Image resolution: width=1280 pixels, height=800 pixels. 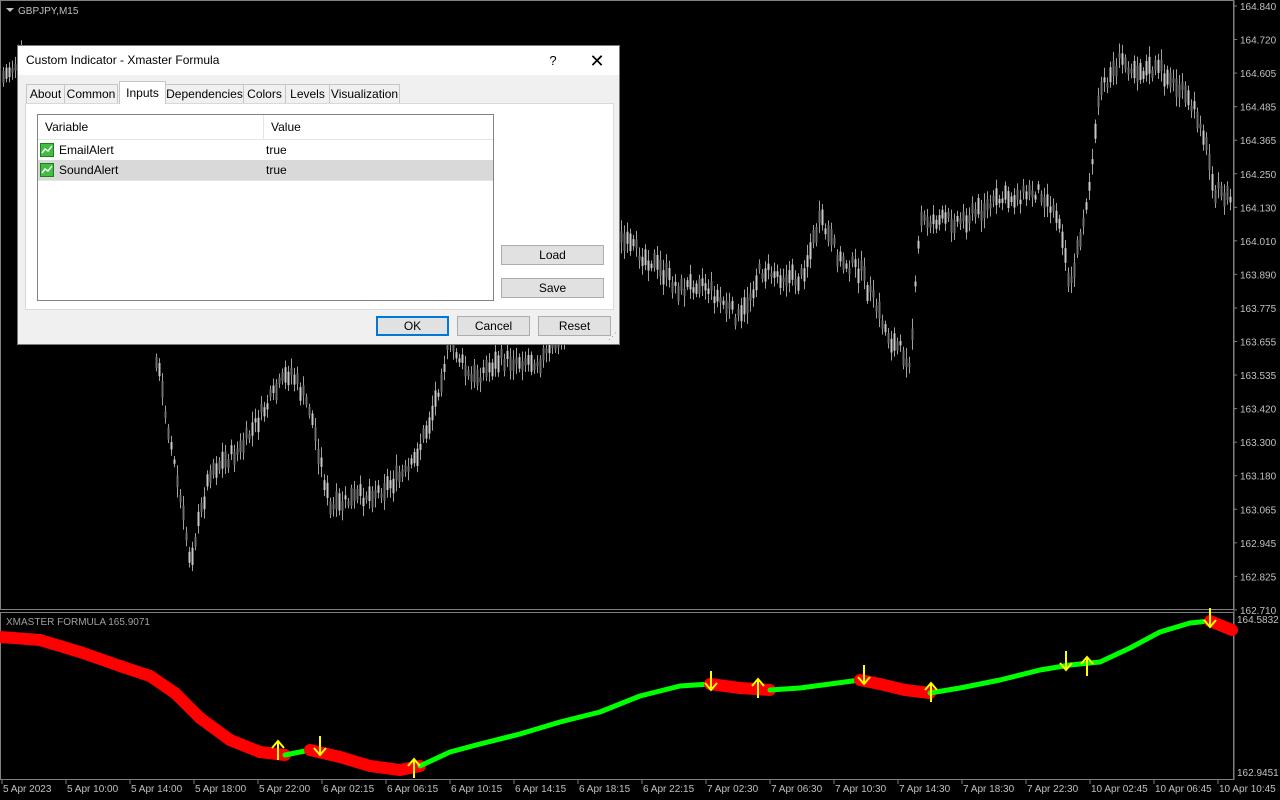 I want to click on symbol-label: GBPJPY,M15, so click(x=48, y=11).